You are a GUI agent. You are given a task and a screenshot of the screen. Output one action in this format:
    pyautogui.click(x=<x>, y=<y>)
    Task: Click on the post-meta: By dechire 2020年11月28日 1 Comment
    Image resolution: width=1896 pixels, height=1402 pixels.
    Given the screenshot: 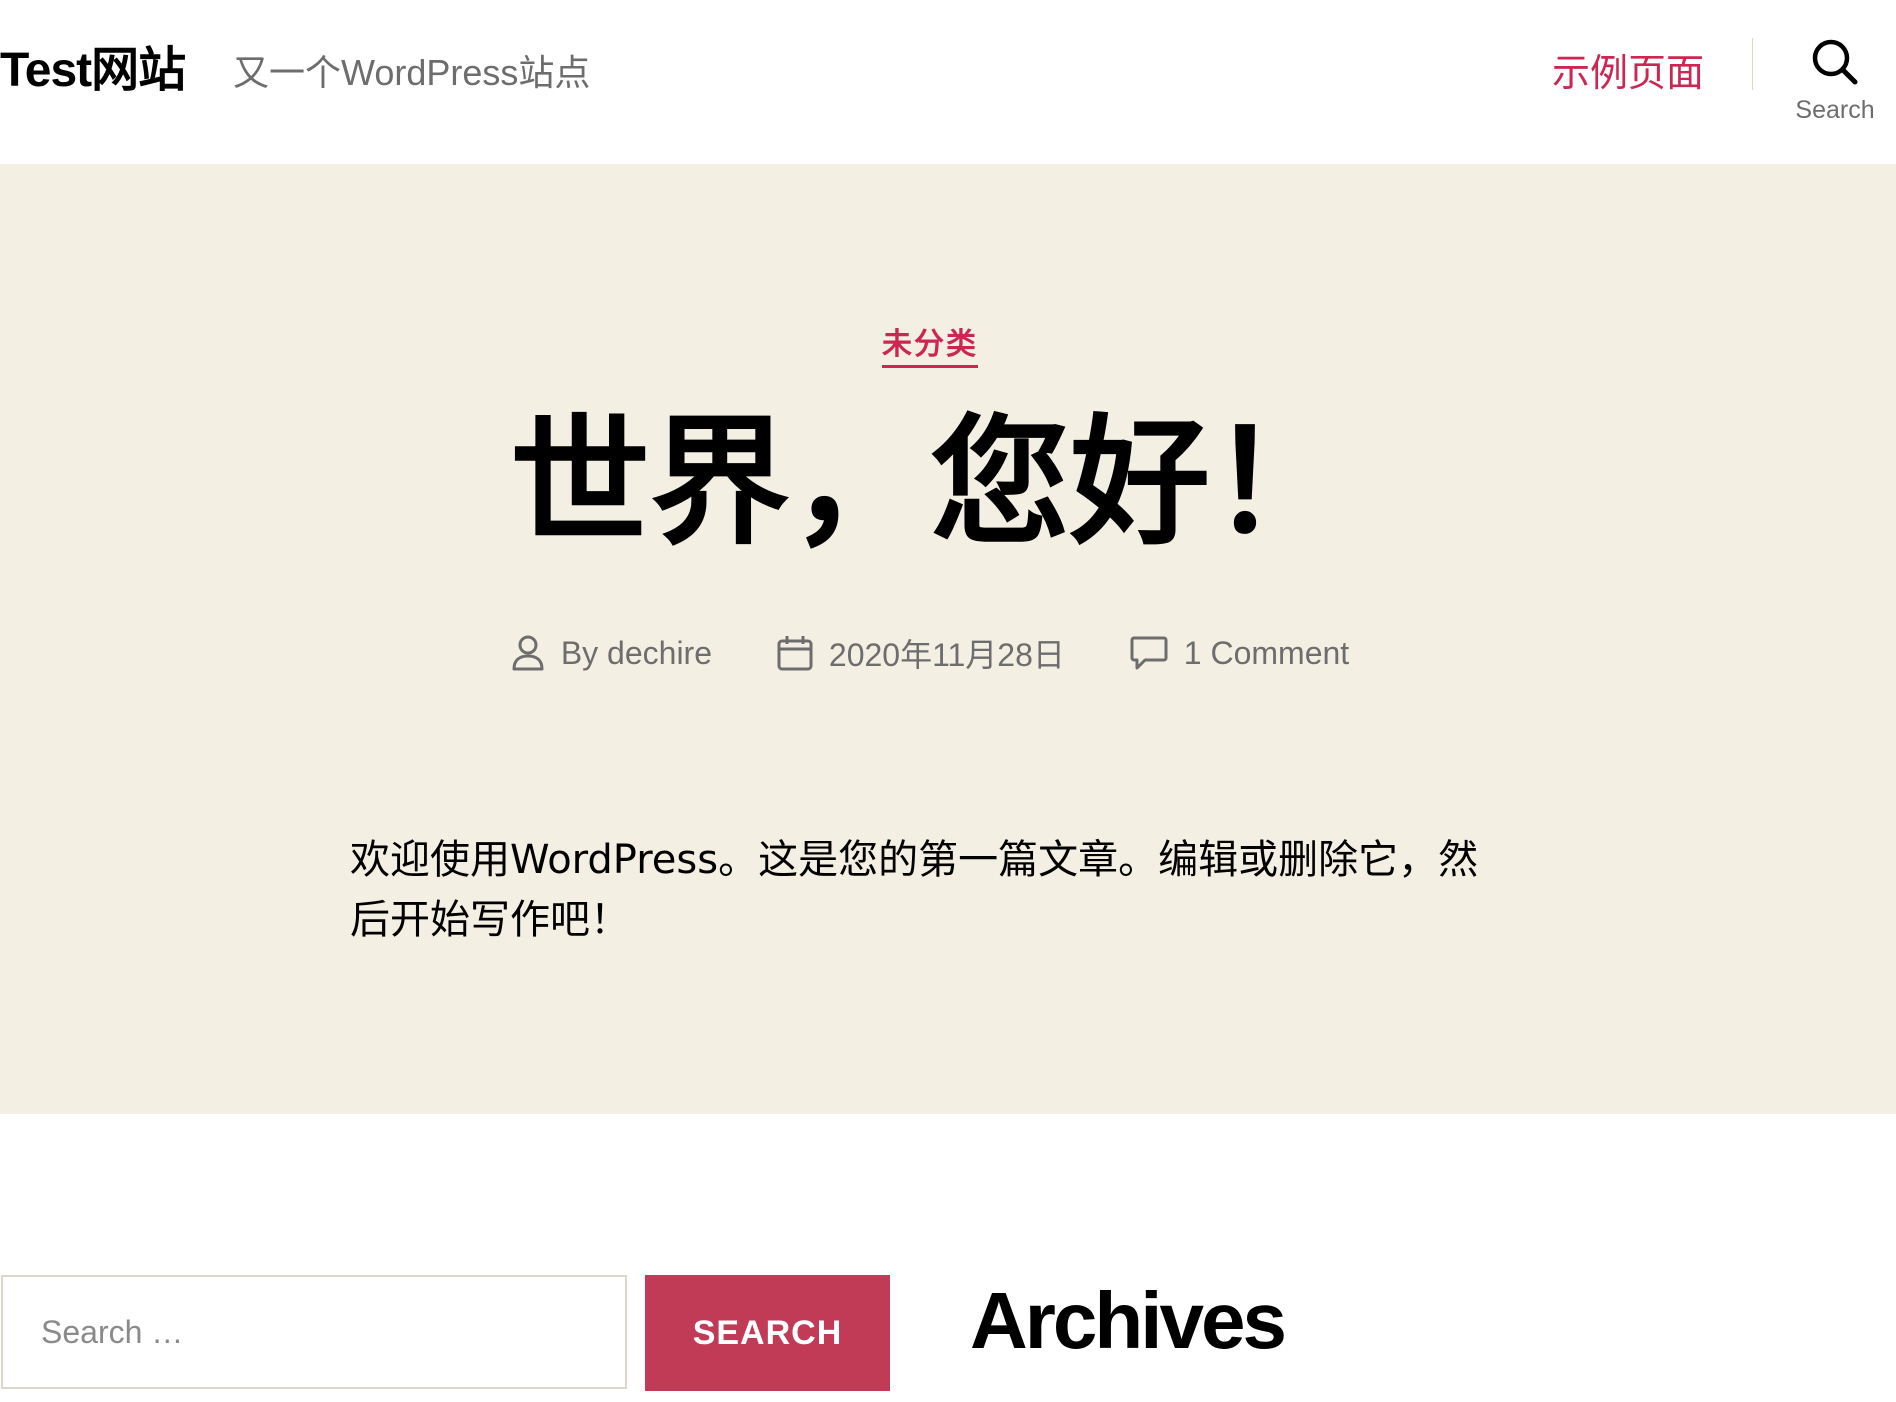 What is the action you would take?
    pyautogui.click(x=930, y=653)
    